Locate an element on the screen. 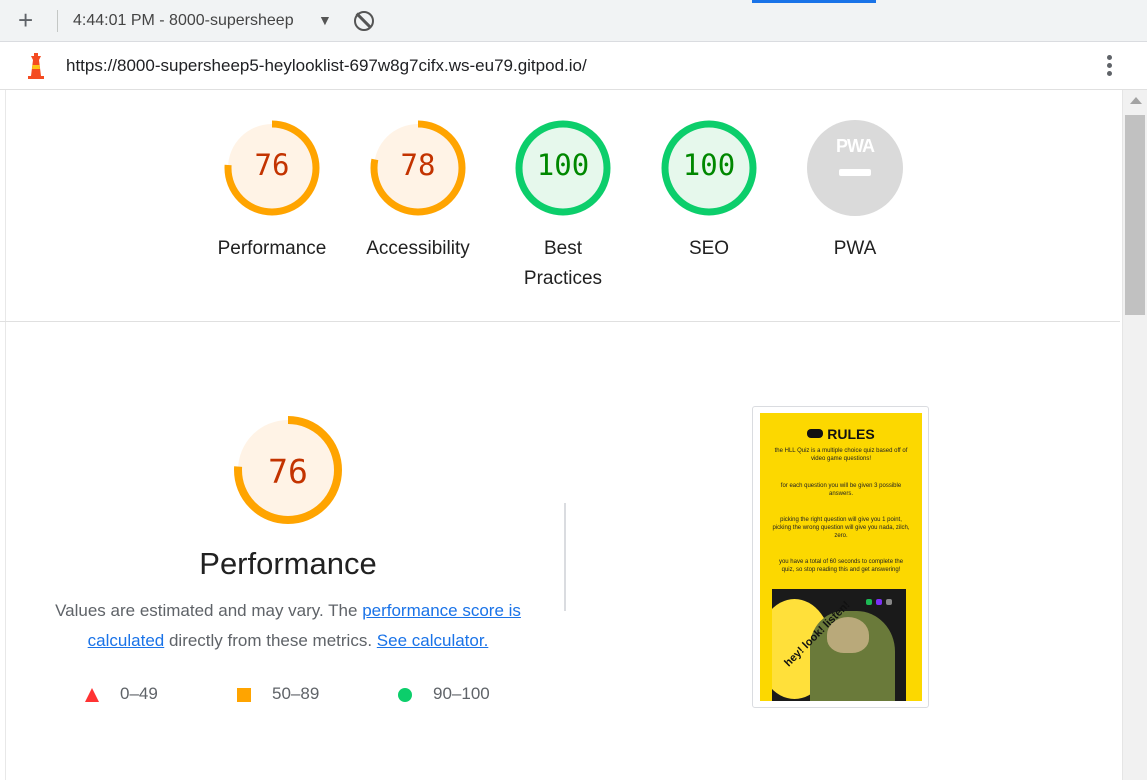  circle-icon is located at coordinates (405, 695).